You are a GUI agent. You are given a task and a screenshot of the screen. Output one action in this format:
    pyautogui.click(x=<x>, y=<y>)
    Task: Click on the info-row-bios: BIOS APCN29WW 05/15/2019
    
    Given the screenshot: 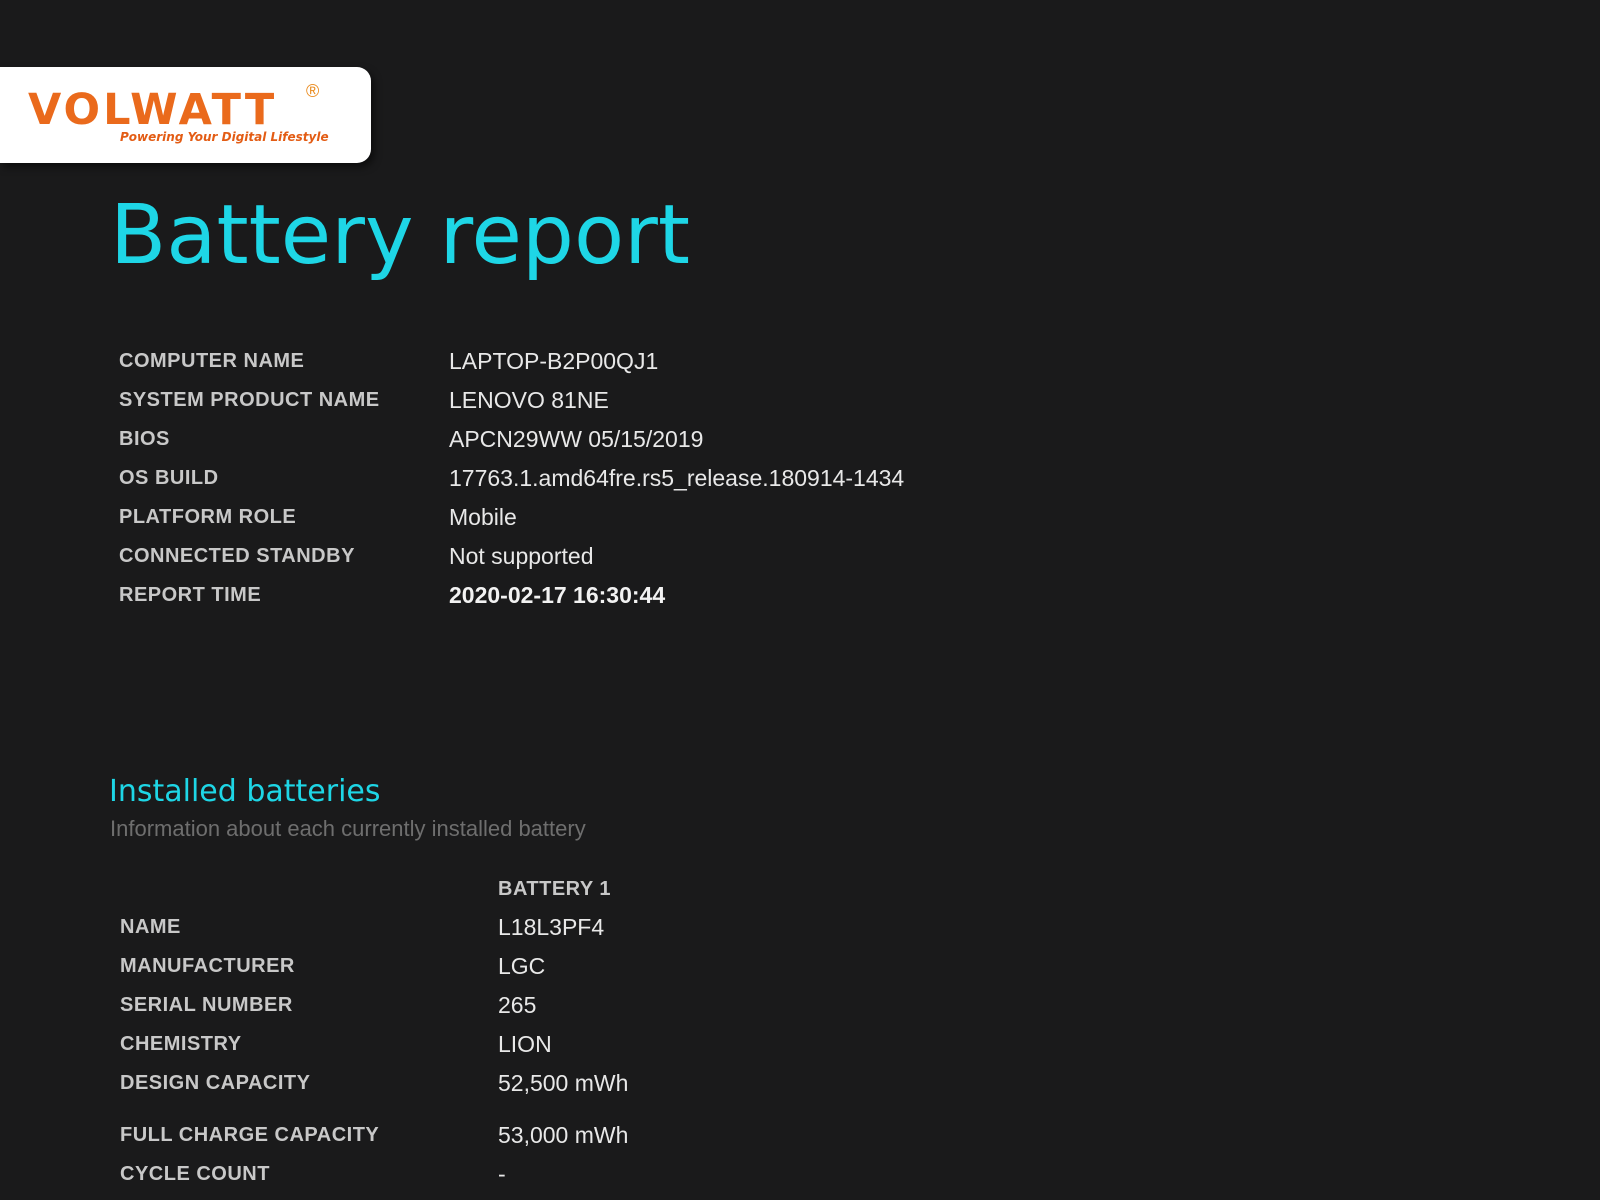 What is the action you would take?
    pyautogui.click(x=619, y=444)
    